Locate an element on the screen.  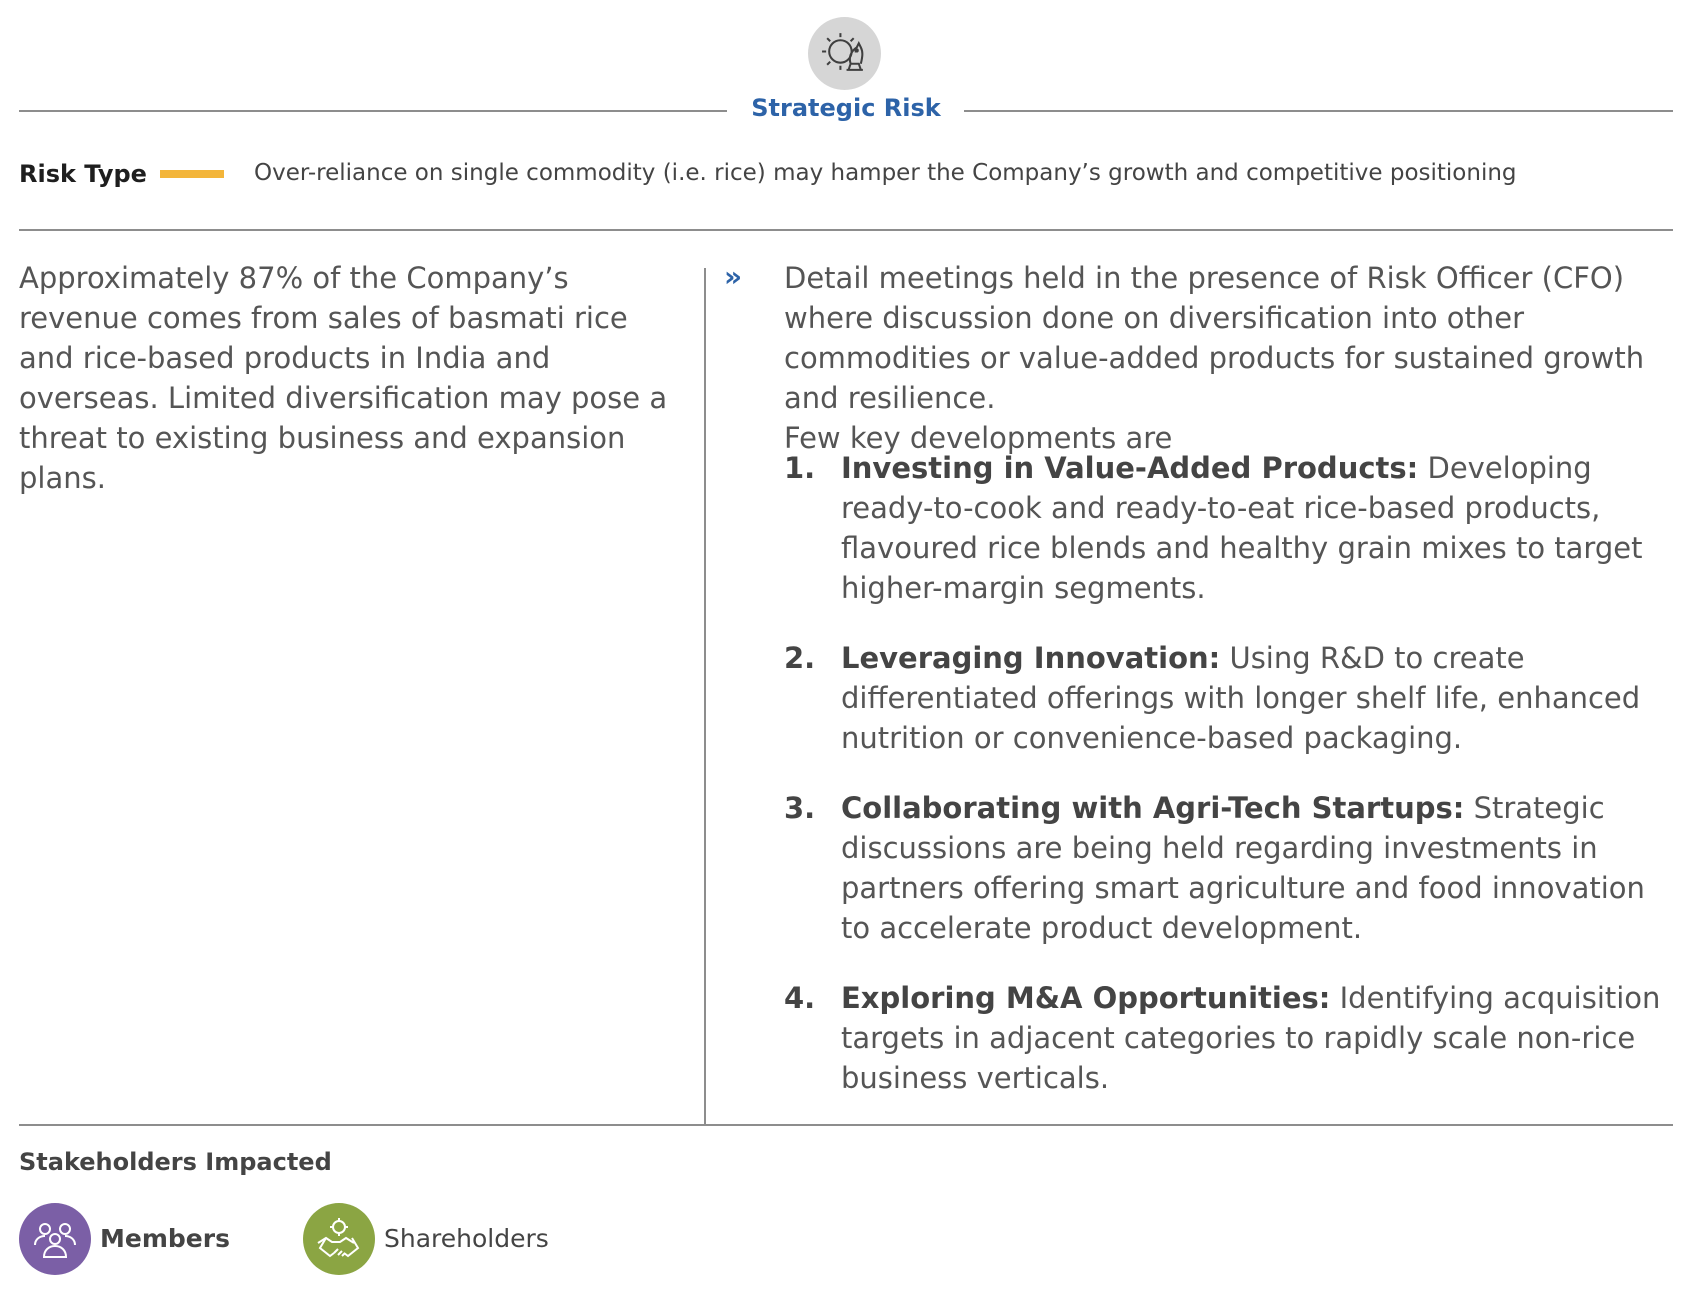
risk-type-label: Risk Type is located at coordinates (83, 174).